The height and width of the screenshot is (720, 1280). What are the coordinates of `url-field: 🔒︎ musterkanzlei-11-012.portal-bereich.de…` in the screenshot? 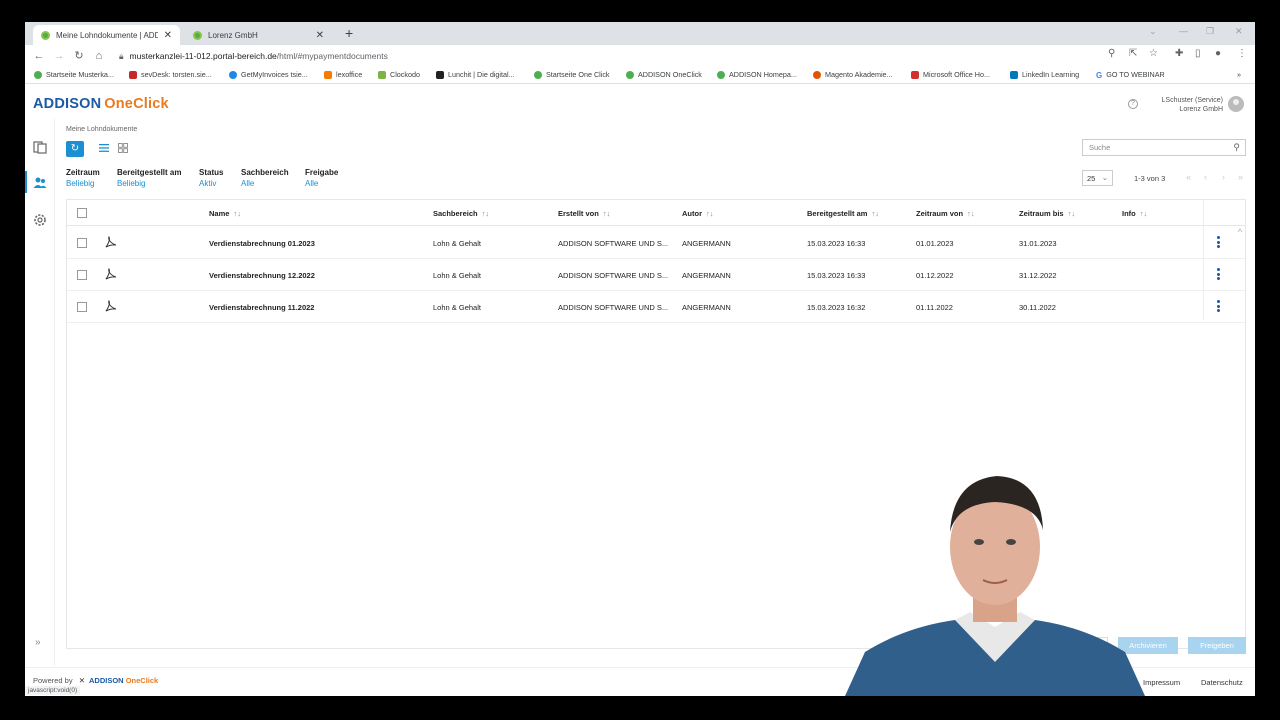 It's located at (253, 56).